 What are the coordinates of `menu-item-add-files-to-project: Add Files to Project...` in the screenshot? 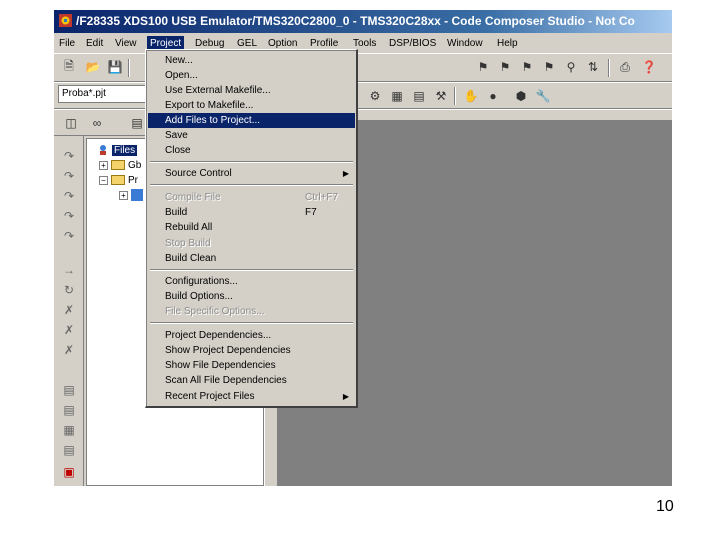 It's located at (251, 120).